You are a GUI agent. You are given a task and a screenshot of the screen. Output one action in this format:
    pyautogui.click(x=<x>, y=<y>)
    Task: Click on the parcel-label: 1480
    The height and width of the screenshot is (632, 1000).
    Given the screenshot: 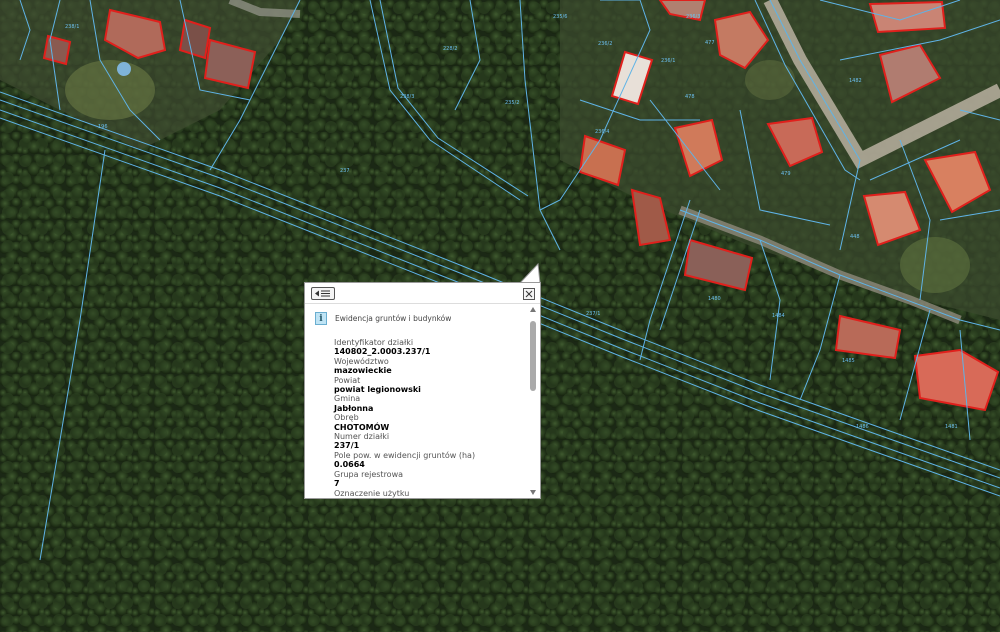 What is the action you would take?
    pyautogui.click(x=714, y=299)
    